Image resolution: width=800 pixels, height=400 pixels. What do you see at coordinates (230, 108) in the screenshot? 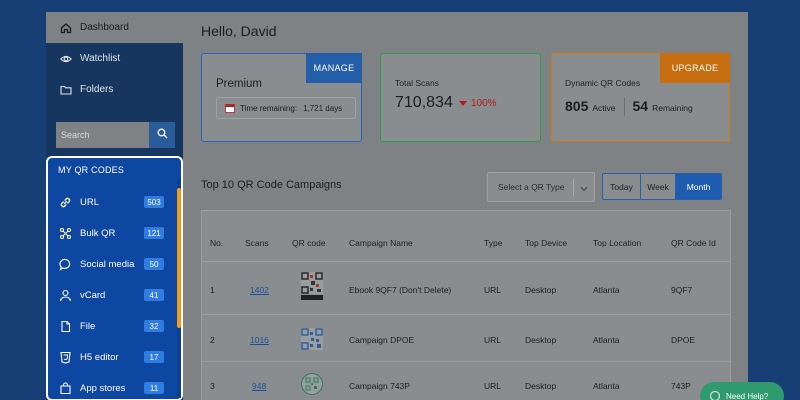
I see `calendar-icon` at bounding box center [230, 108].